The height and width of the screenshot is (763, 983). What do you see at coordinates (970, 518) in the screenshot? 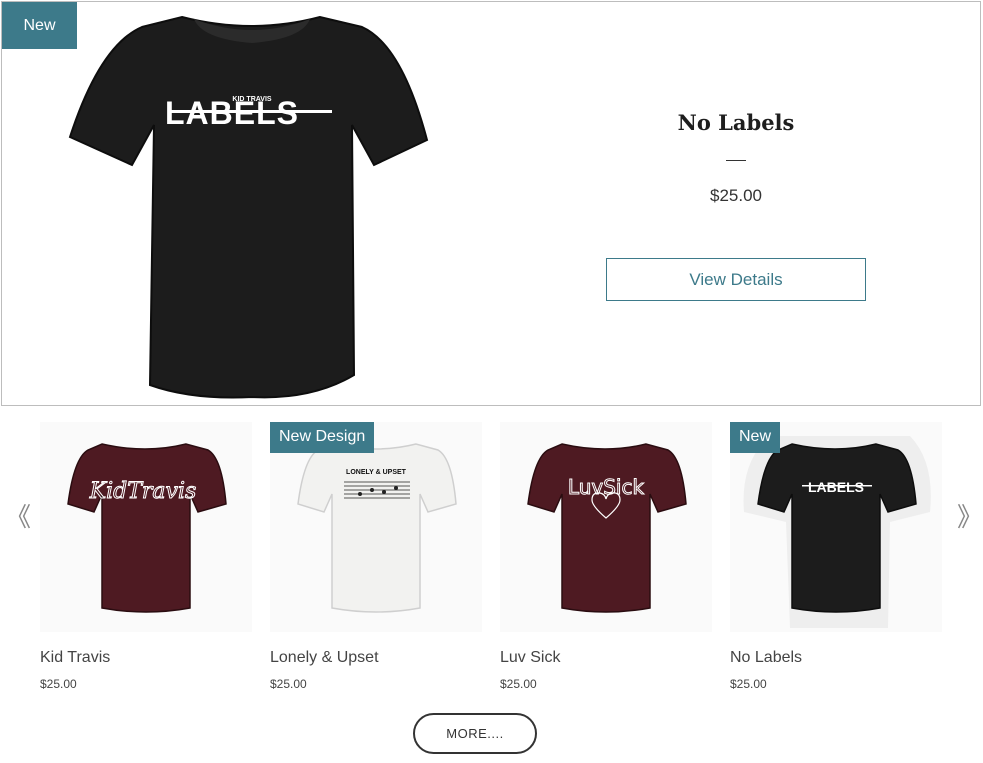
I see `gallery-next-arrow-icon: 》` at bounding box center [970, 518].